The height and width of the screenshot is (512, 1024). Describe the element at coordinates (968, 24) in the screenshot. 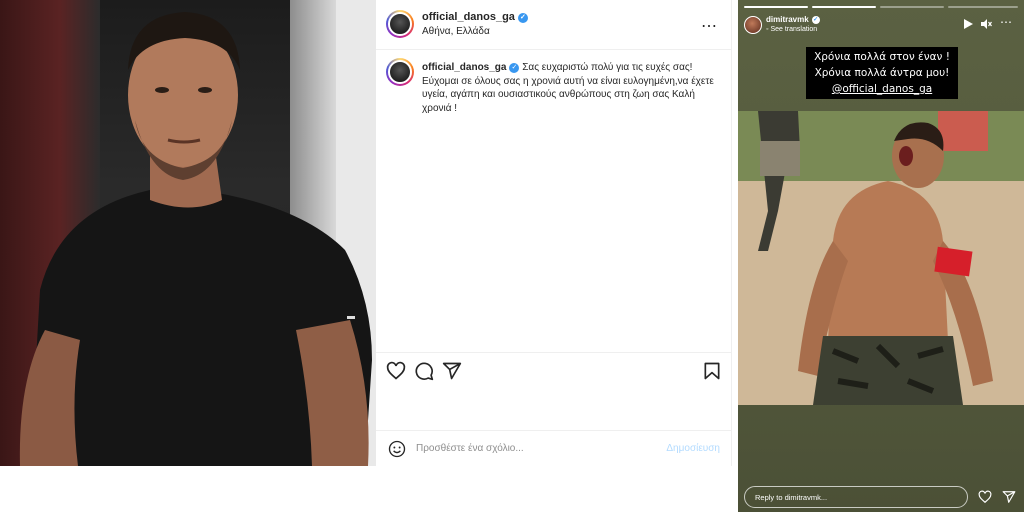

I see `play-icon` at that location.